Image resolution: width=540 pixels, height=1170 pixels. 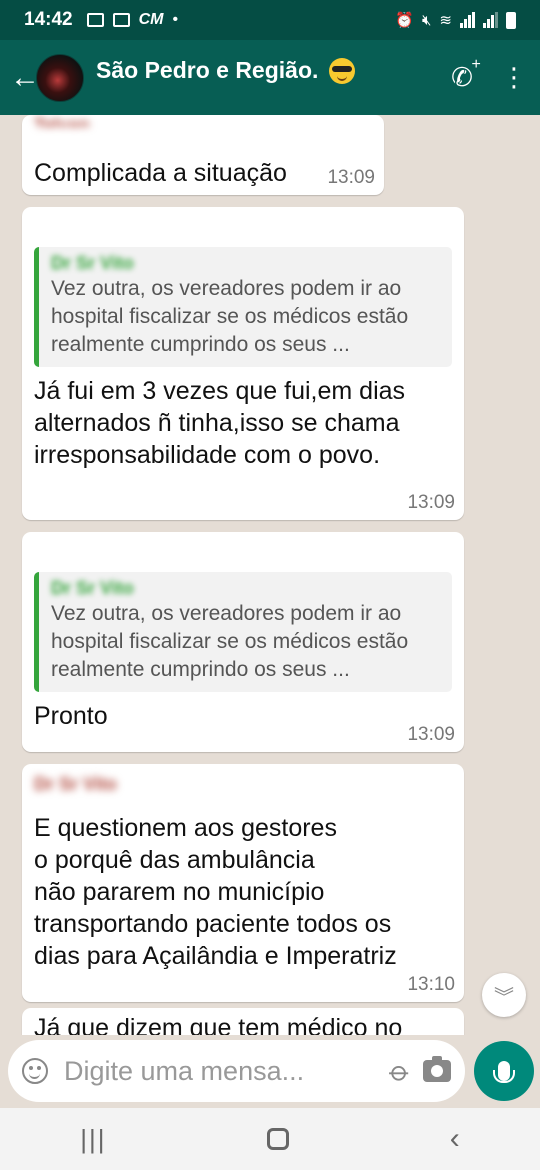 What do you see at coordinates (71, 716) in the screenshot?
I see `message-text: Pronto` at bounding box center [71, 716].